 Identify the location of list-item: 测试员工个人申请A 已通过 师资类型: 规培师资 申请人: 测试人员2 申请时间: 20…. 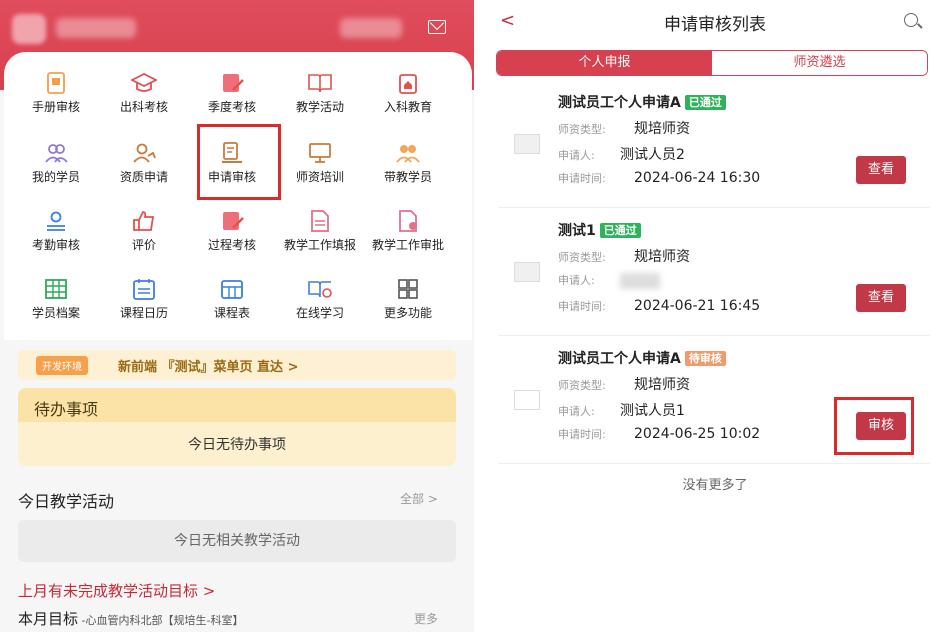
(714, 146).